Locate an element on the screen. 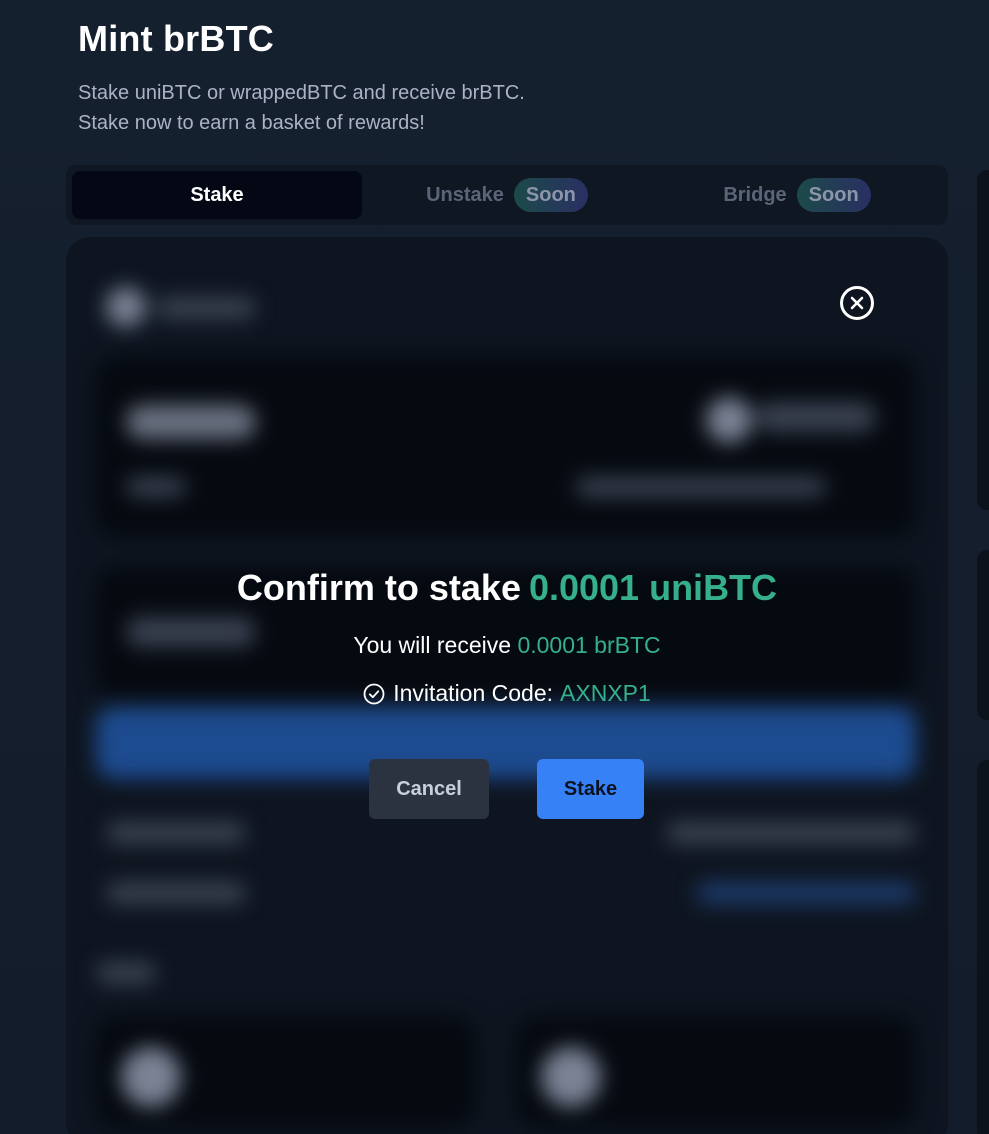  receive-text: You will receive 0.0001 brBTC is located at coordinates (507, 645).